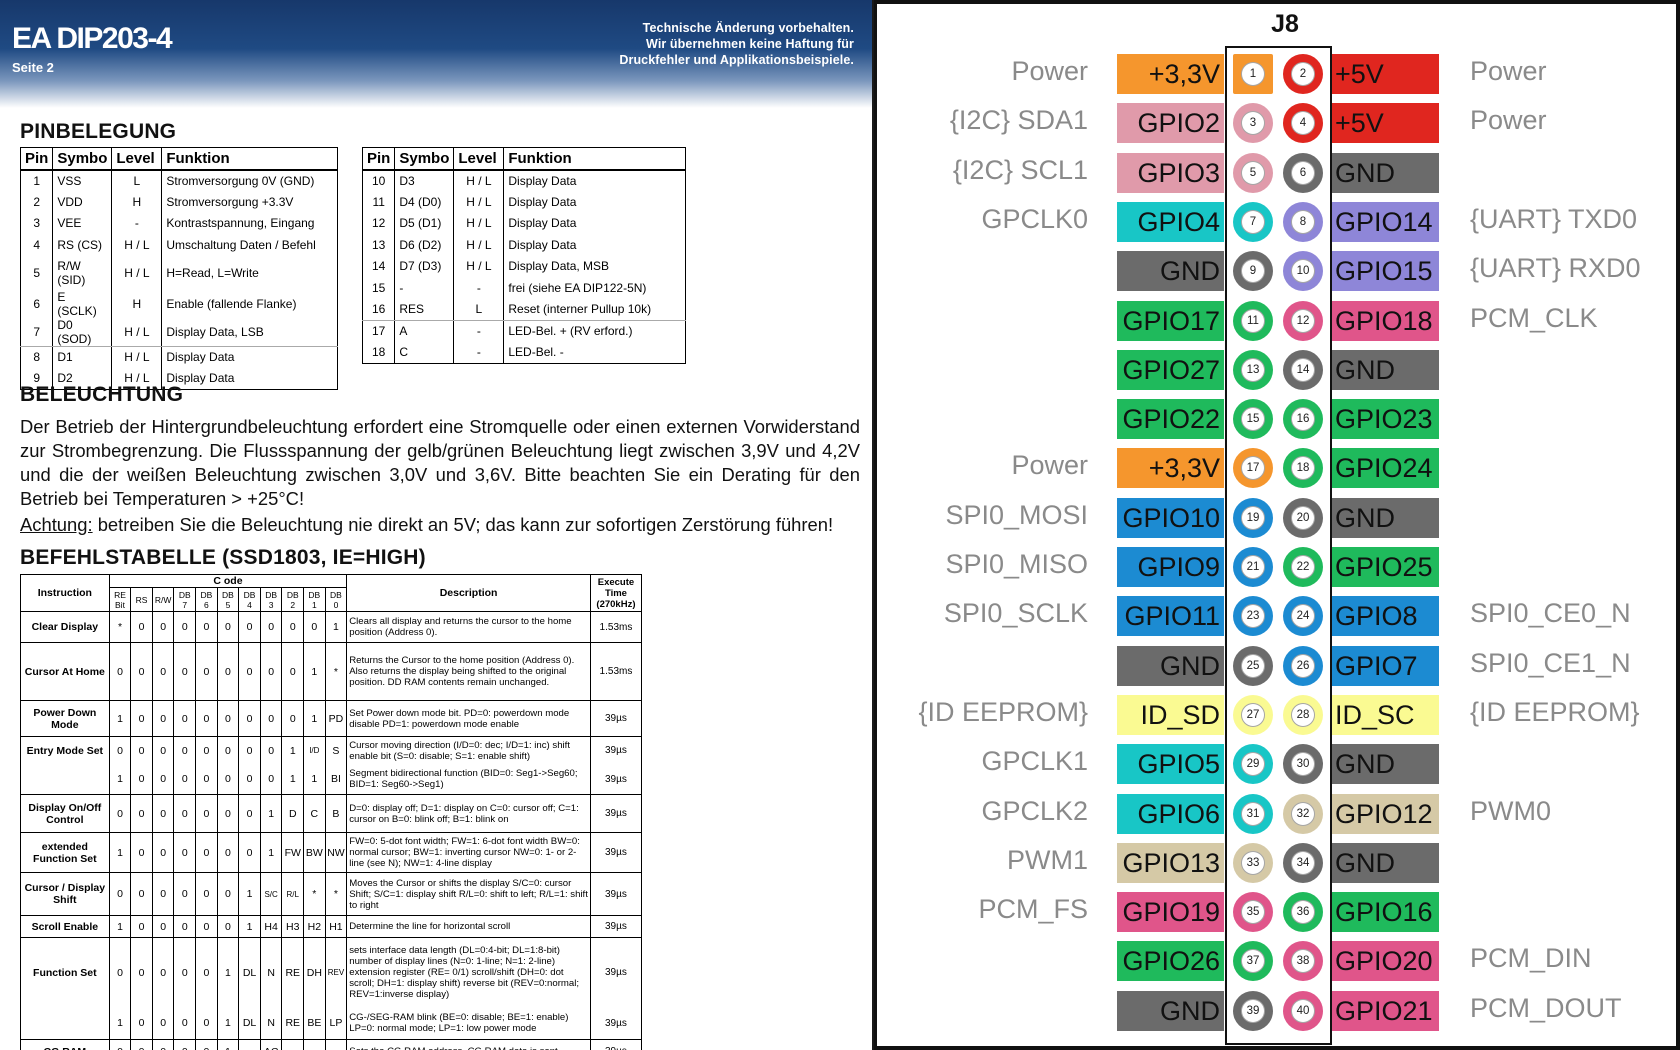 Image resolution: width=1680 pixels, height=1050 pixels. What do you see at coordinates (102, 394) in the screenshot?
I see `beleuchtung-heading: BELEUCHTUNG` at bounding box center [102, 394].